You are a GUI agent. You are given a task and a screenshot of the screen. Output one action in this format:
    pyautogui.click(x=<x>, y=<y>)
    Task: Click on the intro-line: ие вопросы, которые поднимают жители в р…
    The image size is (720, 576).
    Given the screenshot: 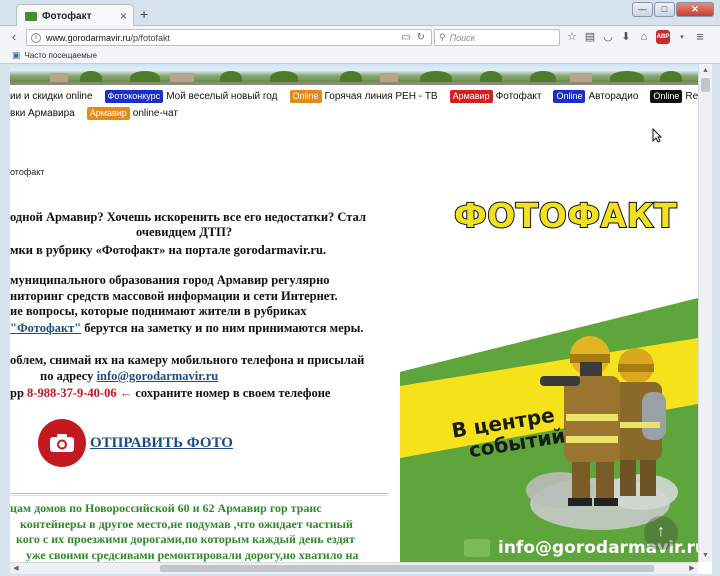 What is the action you would take?
    pyautogui.click(x=158, y=311)
    